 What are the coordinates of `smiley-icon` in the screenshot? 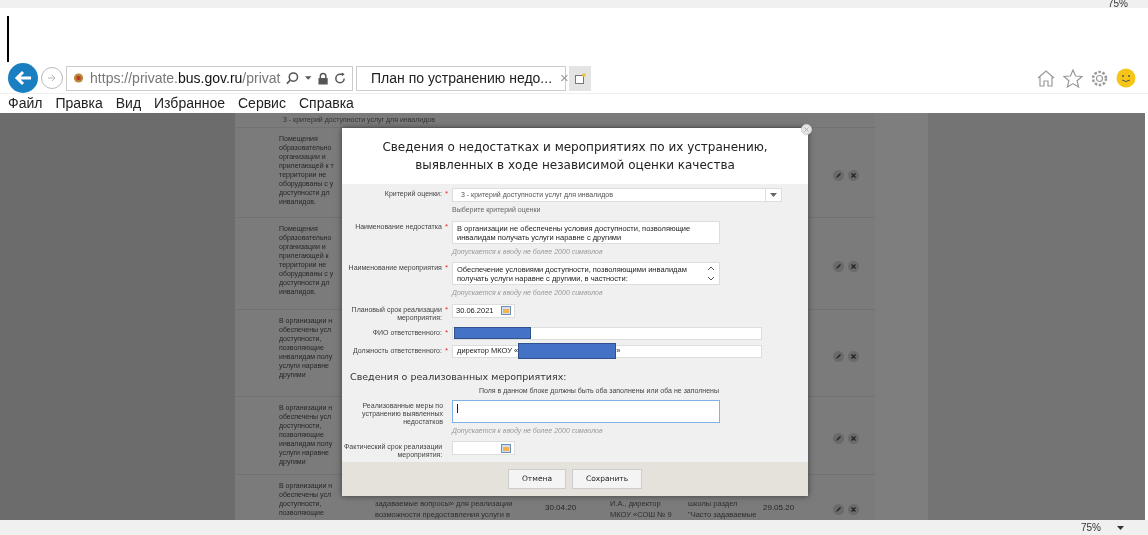 It's located at (1126, 78).